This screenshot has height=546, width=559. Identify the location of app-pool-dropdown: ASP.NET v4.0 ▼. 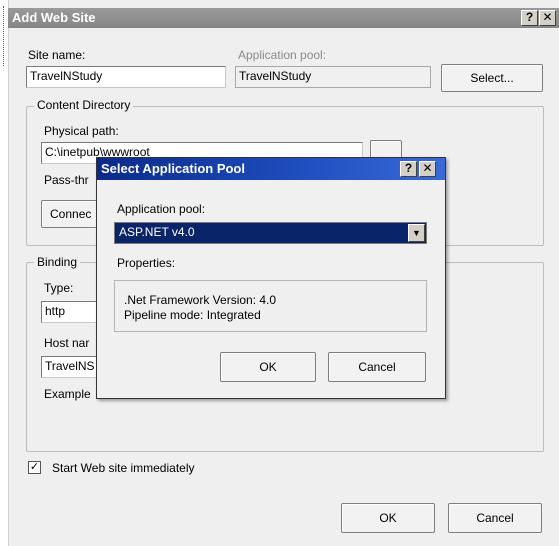
(270, 233).